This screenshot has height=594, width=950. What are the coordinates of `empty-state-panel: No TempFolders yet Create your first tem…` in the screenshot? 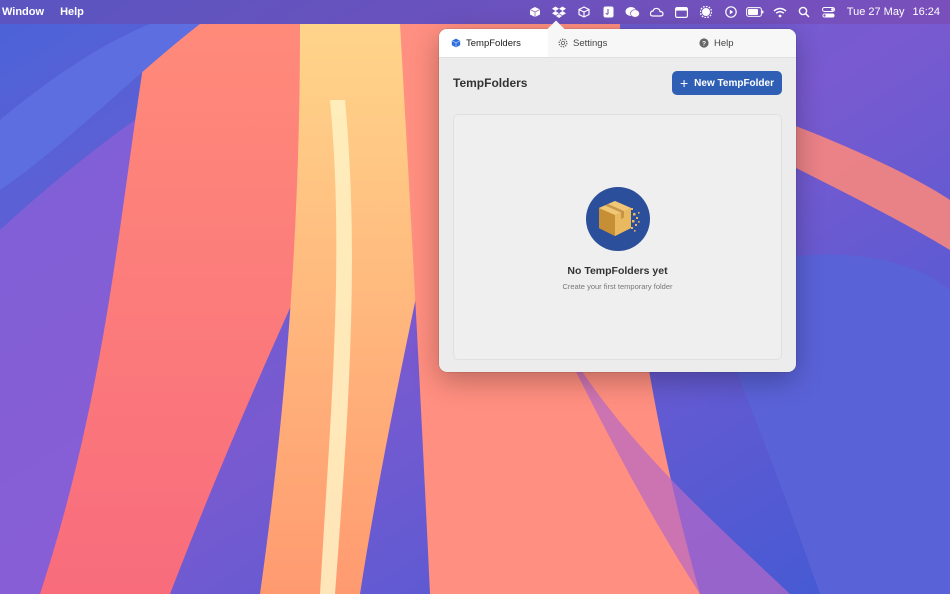 It's located at (617, 237).